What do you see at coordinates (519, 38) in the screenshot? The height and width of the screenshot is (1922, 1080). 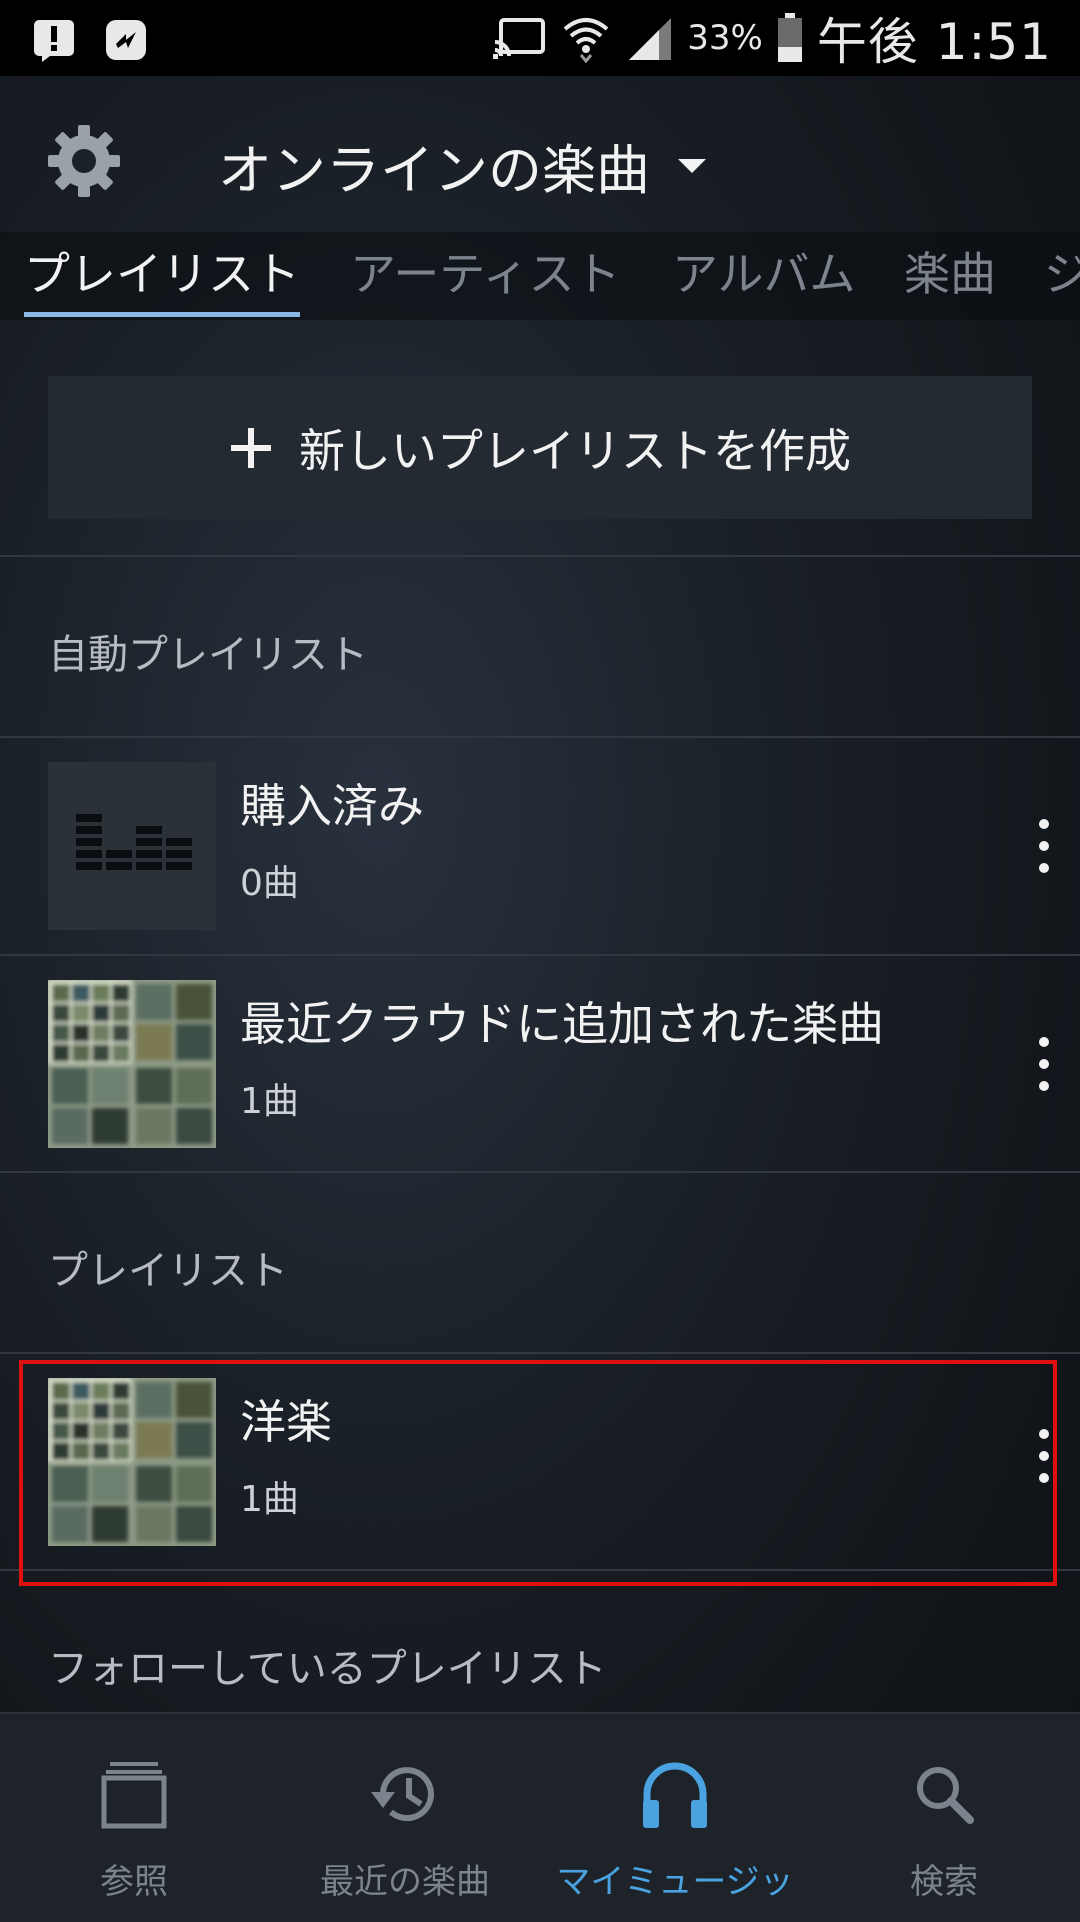 I see `cast-icon` at bounding box center [519, 38].